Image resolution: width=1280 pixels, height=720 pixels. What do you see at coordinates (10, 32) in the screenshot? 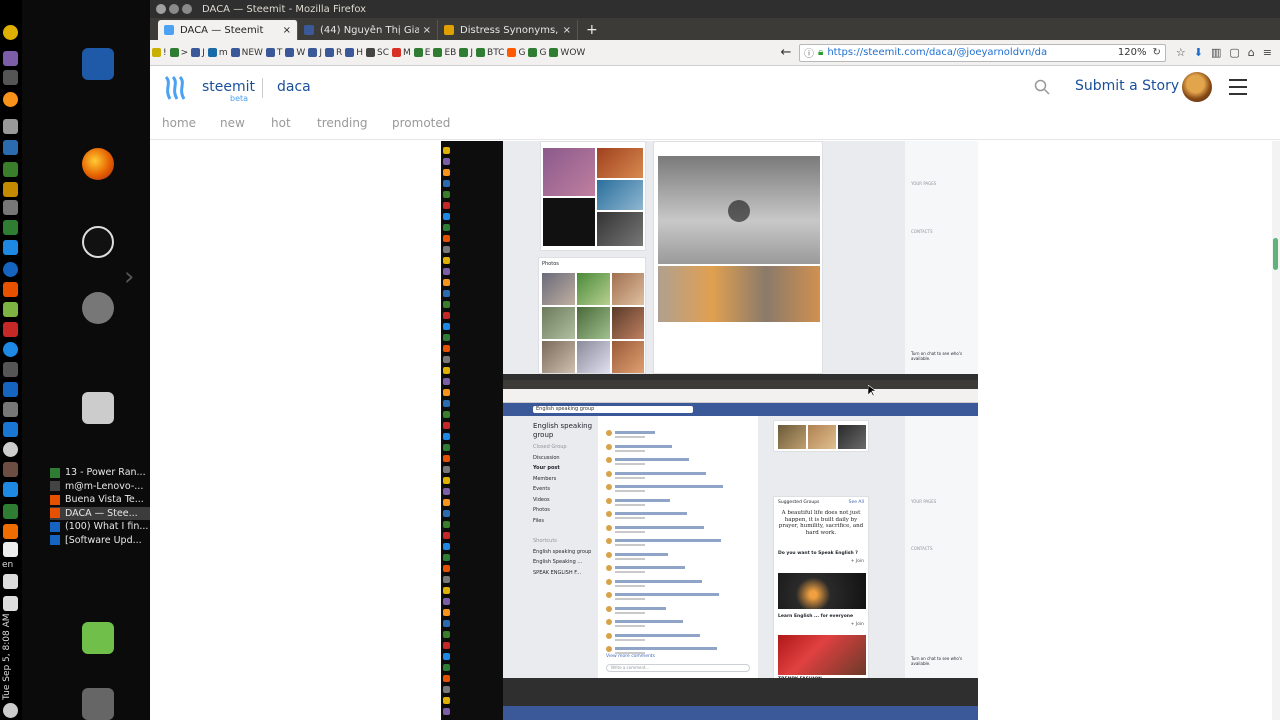
I see `coin-icon` at bounding box center [10, 32].